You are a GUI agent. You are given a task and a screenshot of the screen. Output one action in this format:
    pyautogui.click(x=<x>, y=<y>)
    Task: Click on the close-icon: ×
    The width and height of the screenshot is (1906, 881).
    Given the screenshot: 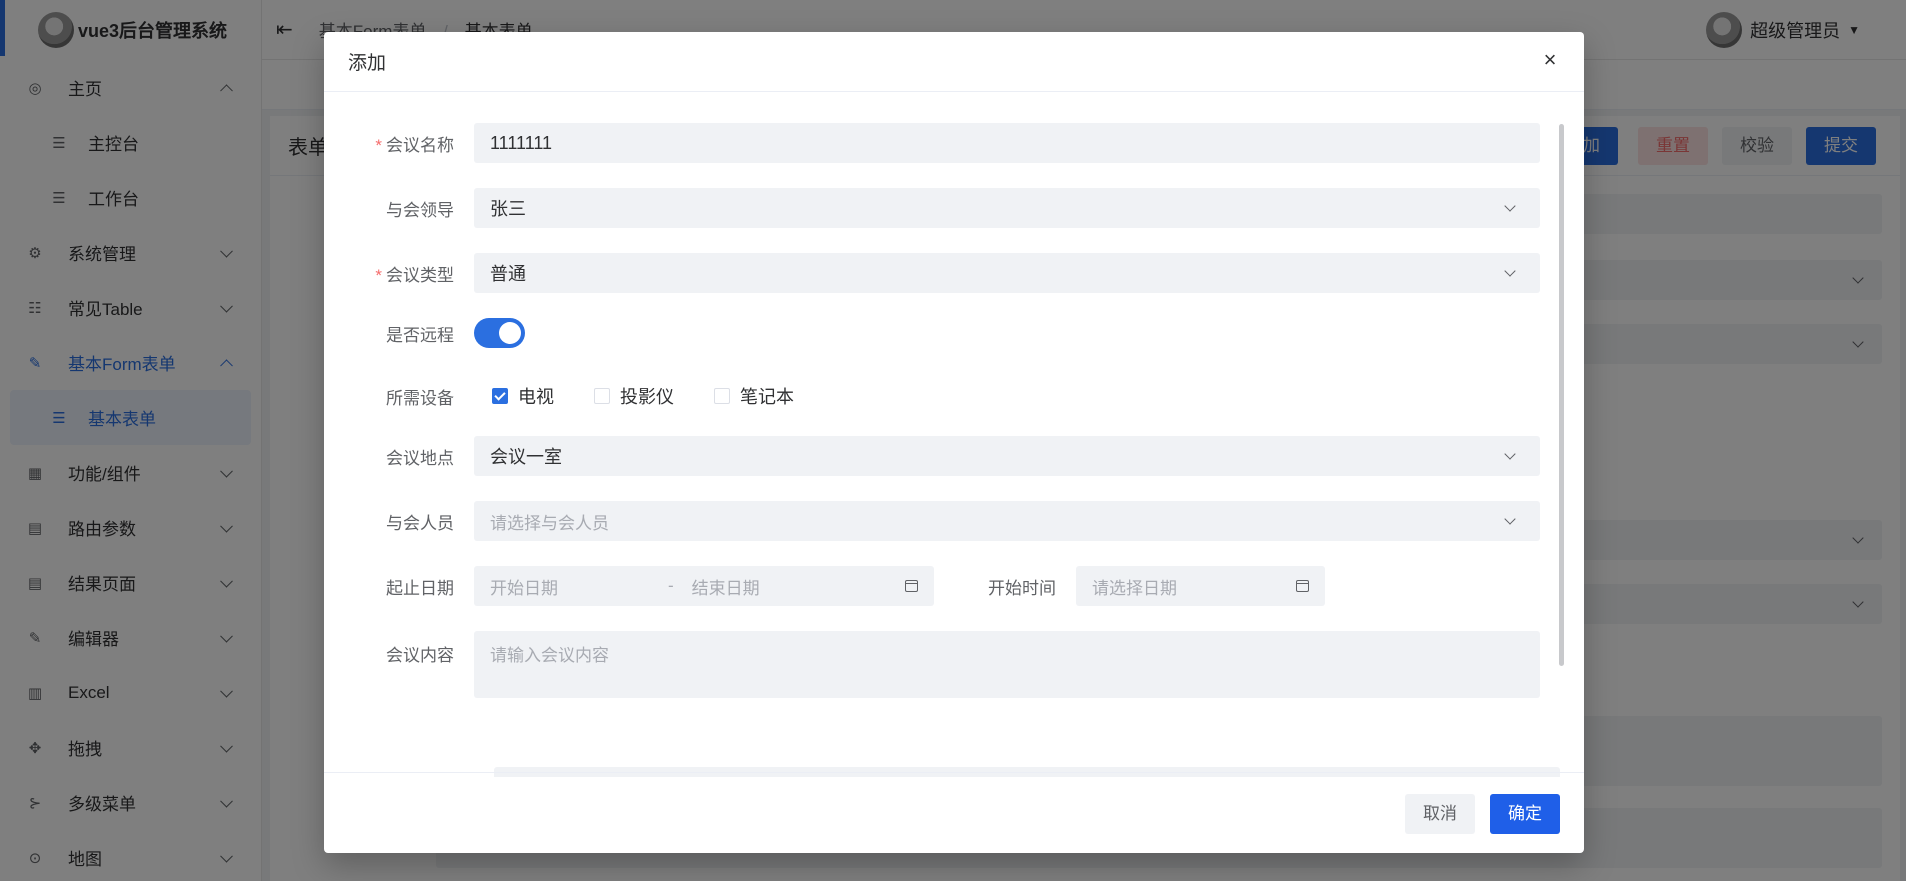 What is the action you would take?
    pyautogui.click(x=1550, y=60)
    